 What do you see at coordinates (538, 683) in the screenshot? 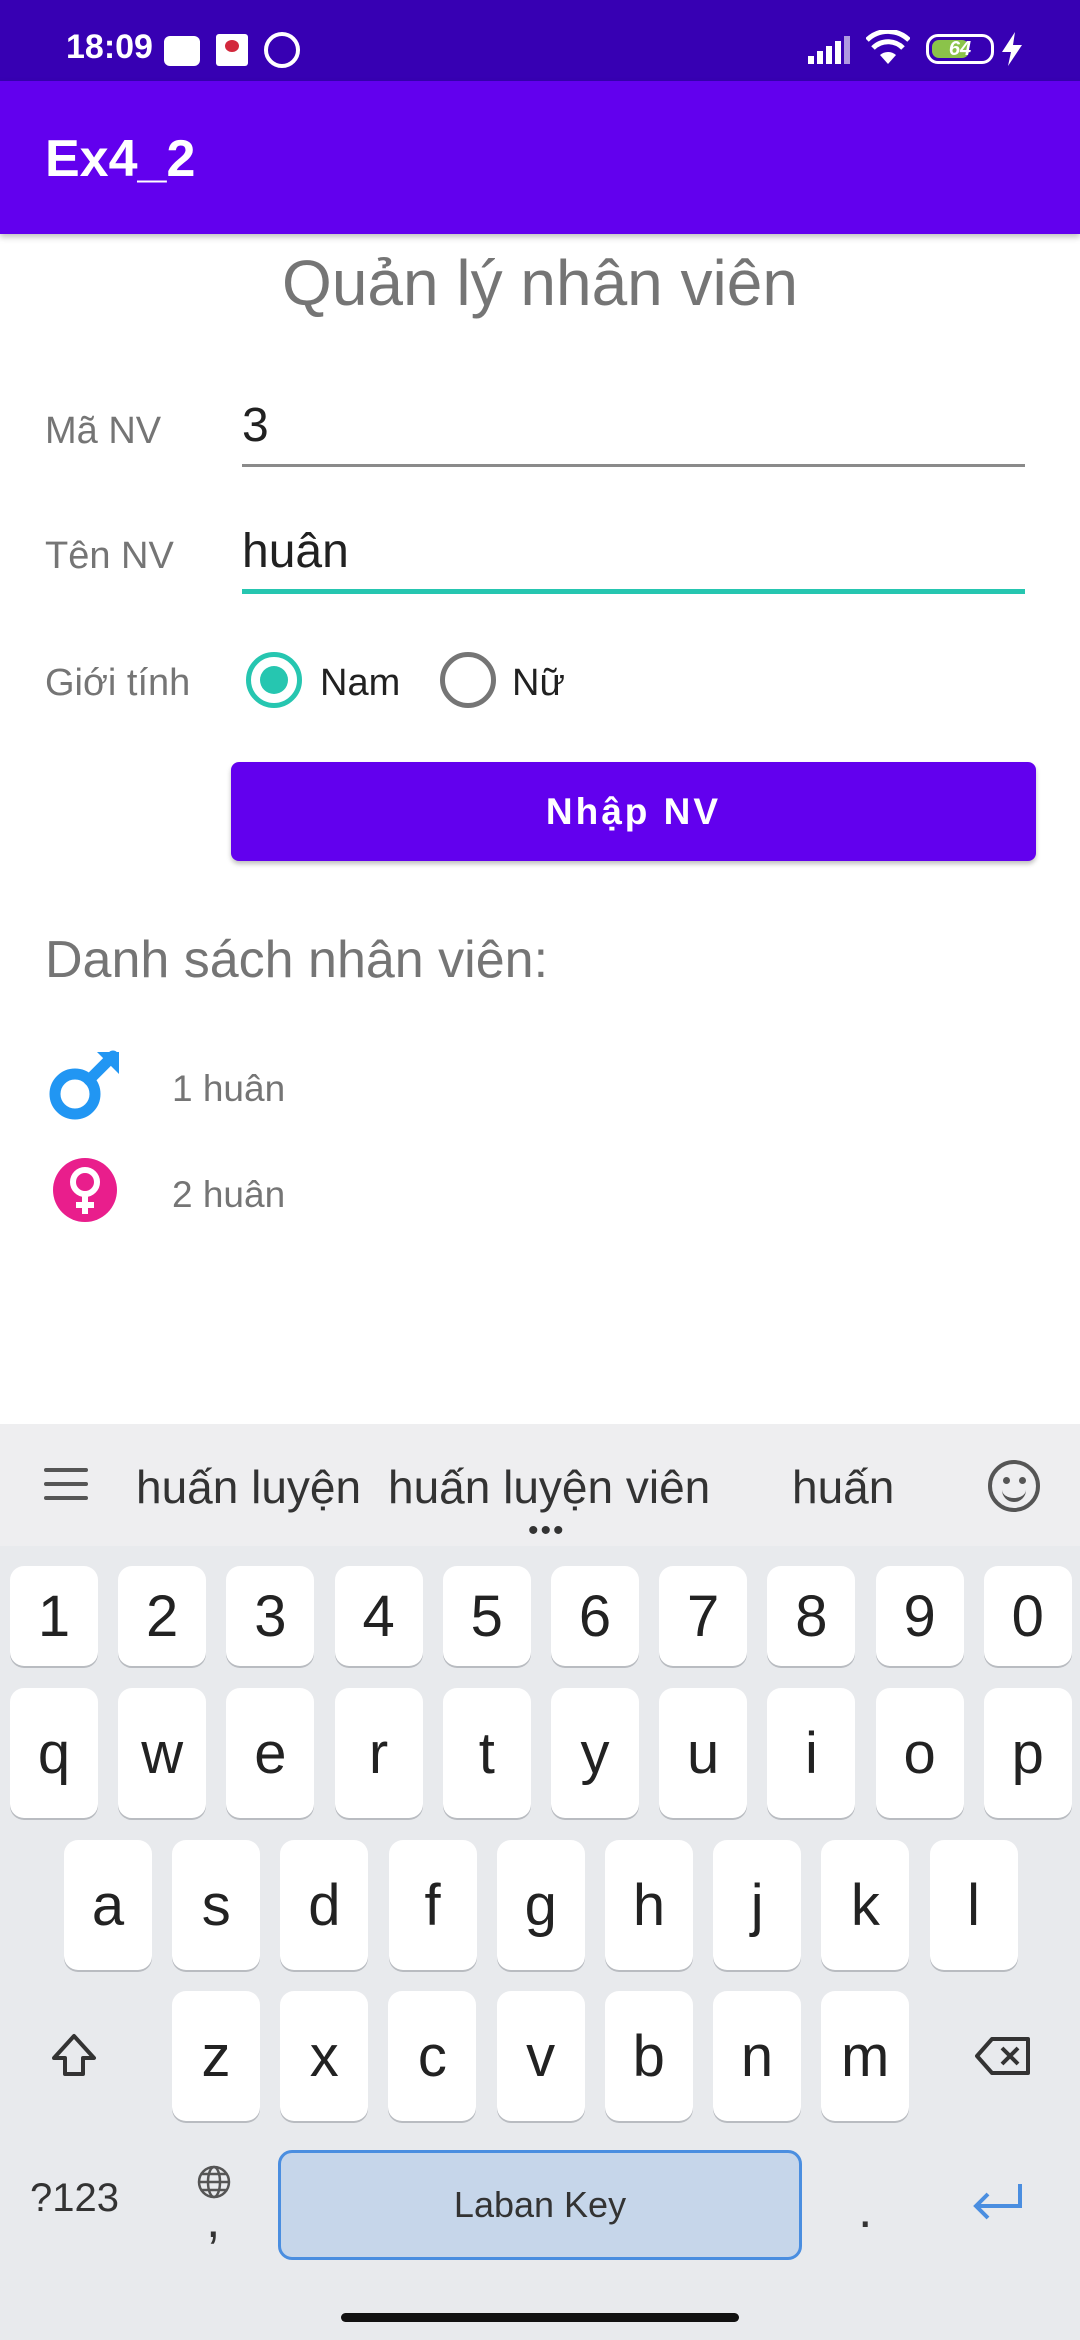
I see `radio-female-label: Nữ` at bounding box center [538, 683].